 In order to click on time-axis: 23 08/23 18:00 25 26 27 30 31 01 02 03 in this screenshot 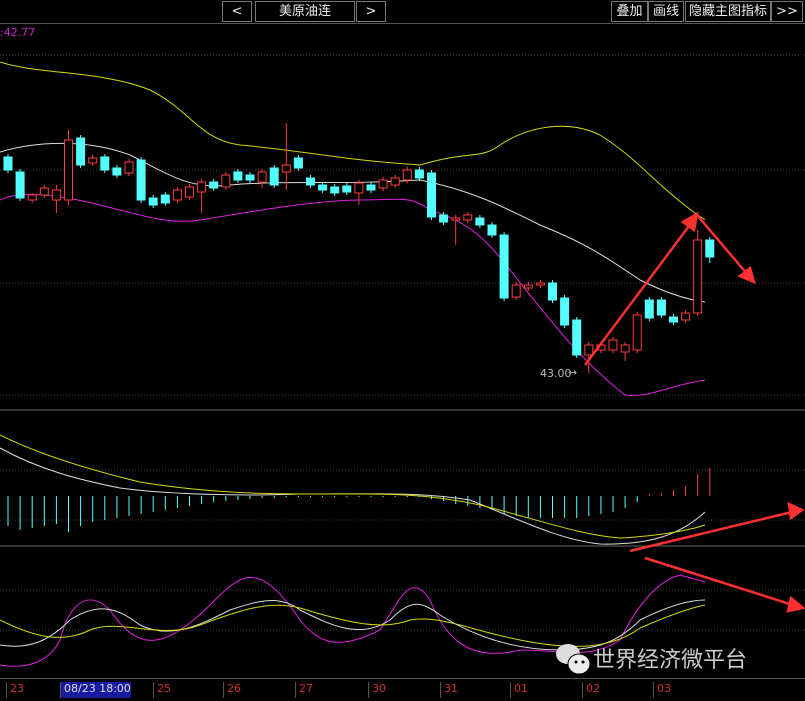, I will do `click(402, 689)`.